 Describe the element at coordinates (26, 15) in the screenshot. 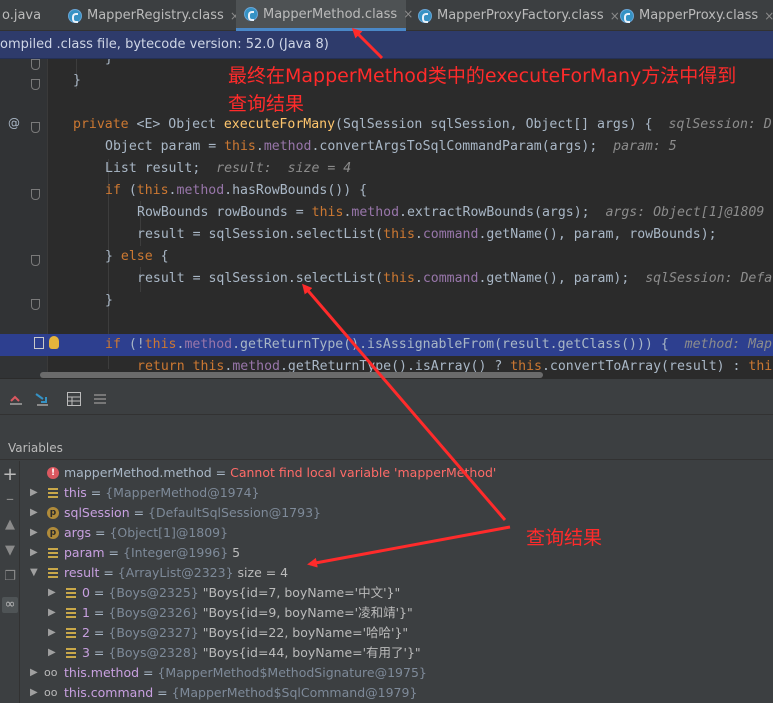

I see `tab-o-java: o.java` at that location.